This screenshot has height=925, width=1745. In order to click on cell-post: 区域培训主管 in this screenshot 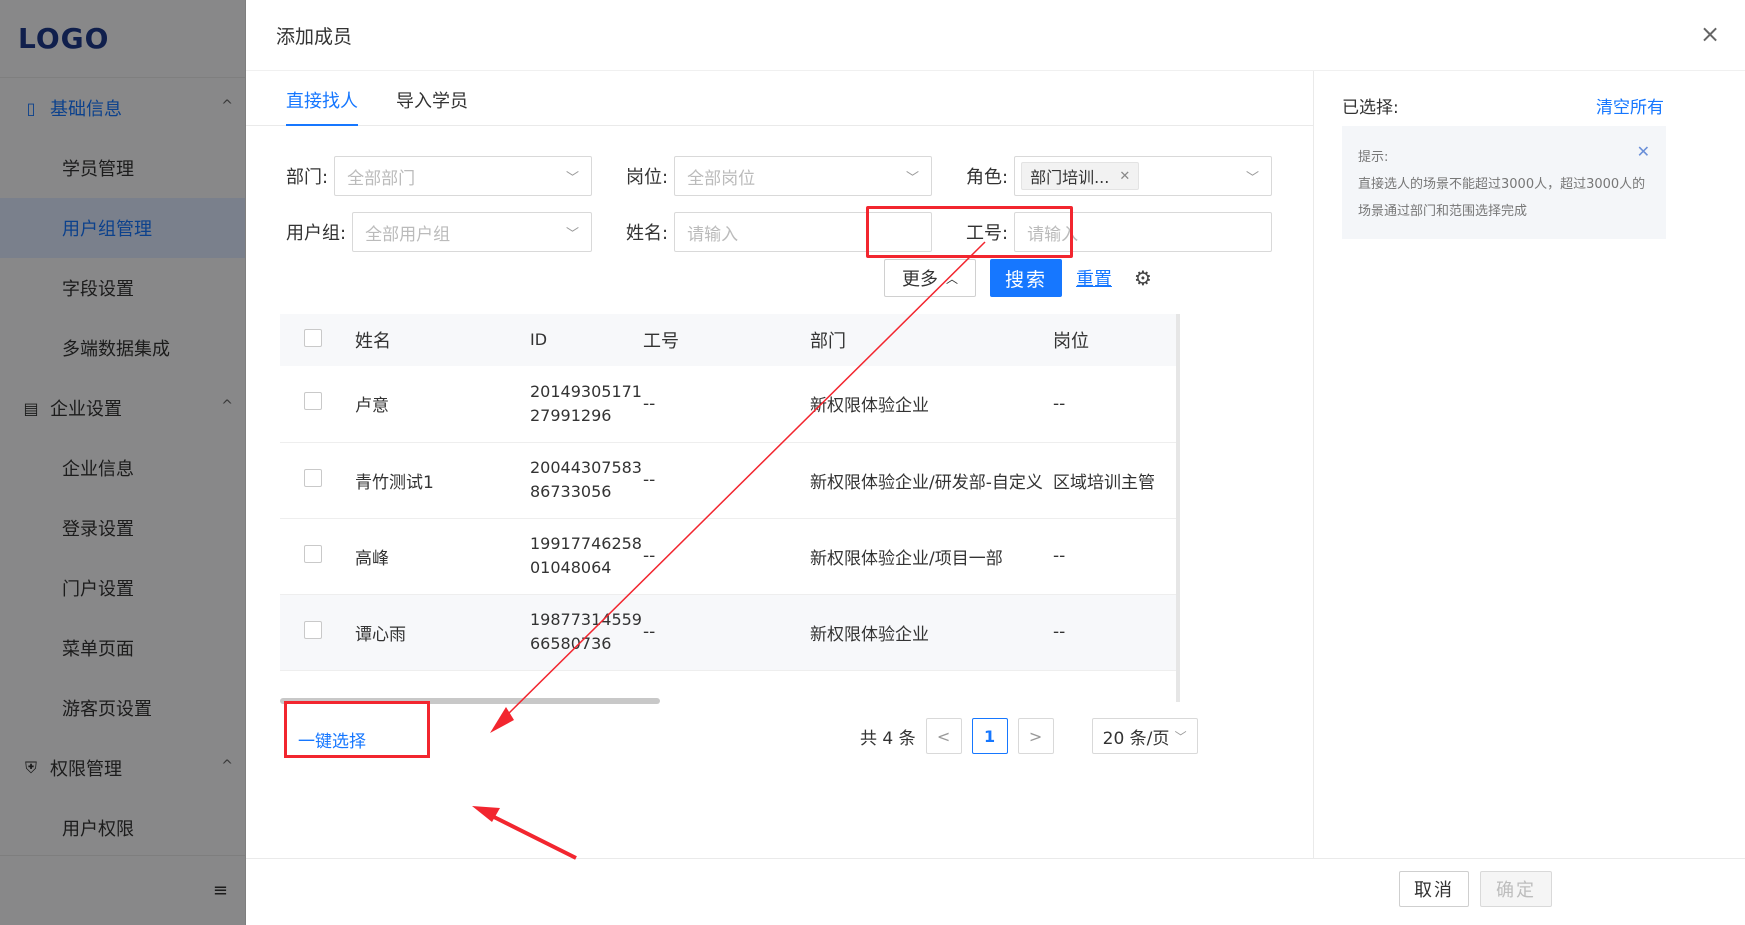, I will do `click(1114, 480)`.